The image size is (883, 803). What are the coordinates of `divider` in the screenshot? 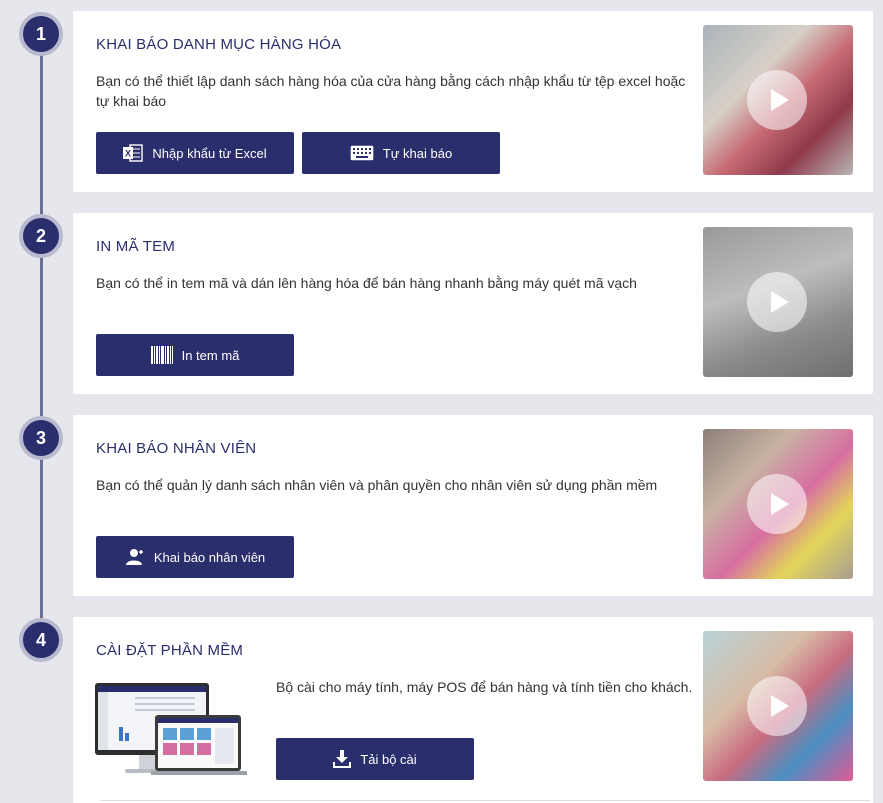 It's located at (485, 800).